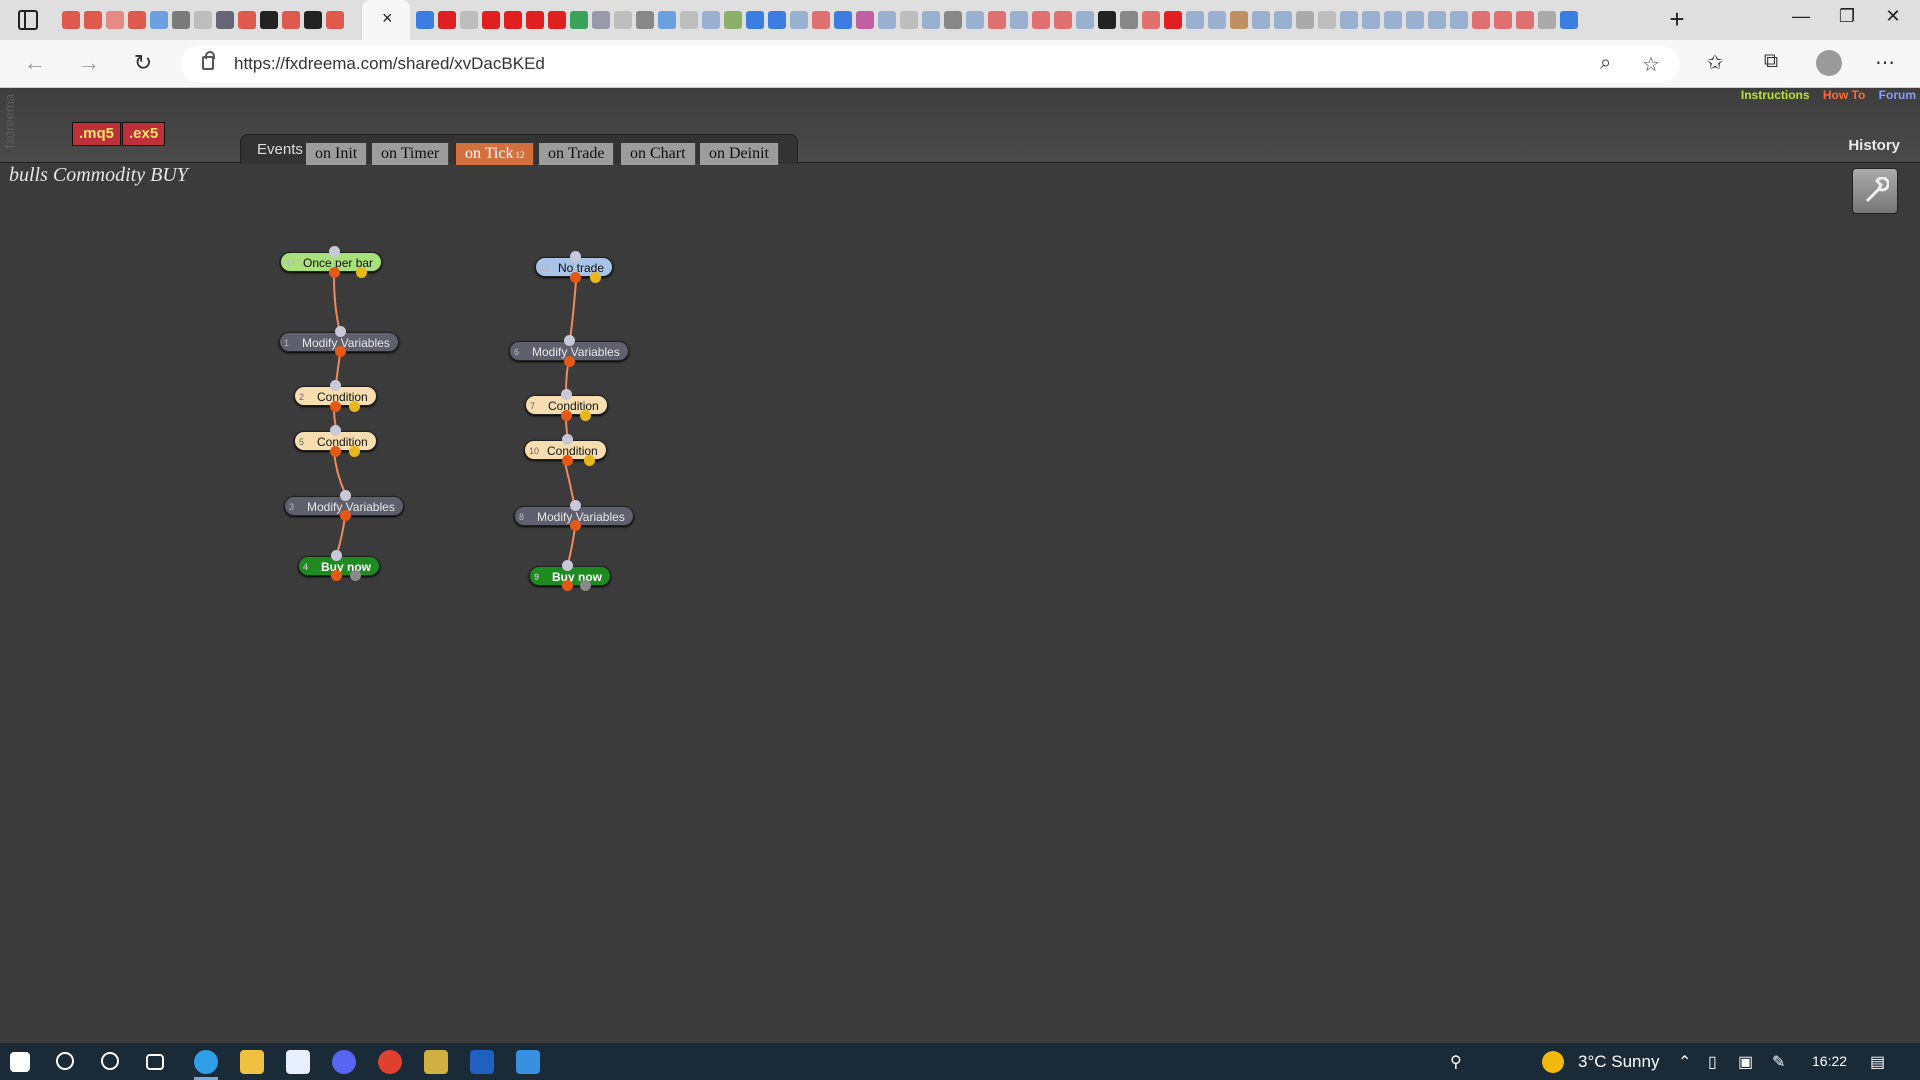  What do you see at coordinates (89, 63) in the screenshot?
I see `forward-icon: →` at bounding box center [89, 63].